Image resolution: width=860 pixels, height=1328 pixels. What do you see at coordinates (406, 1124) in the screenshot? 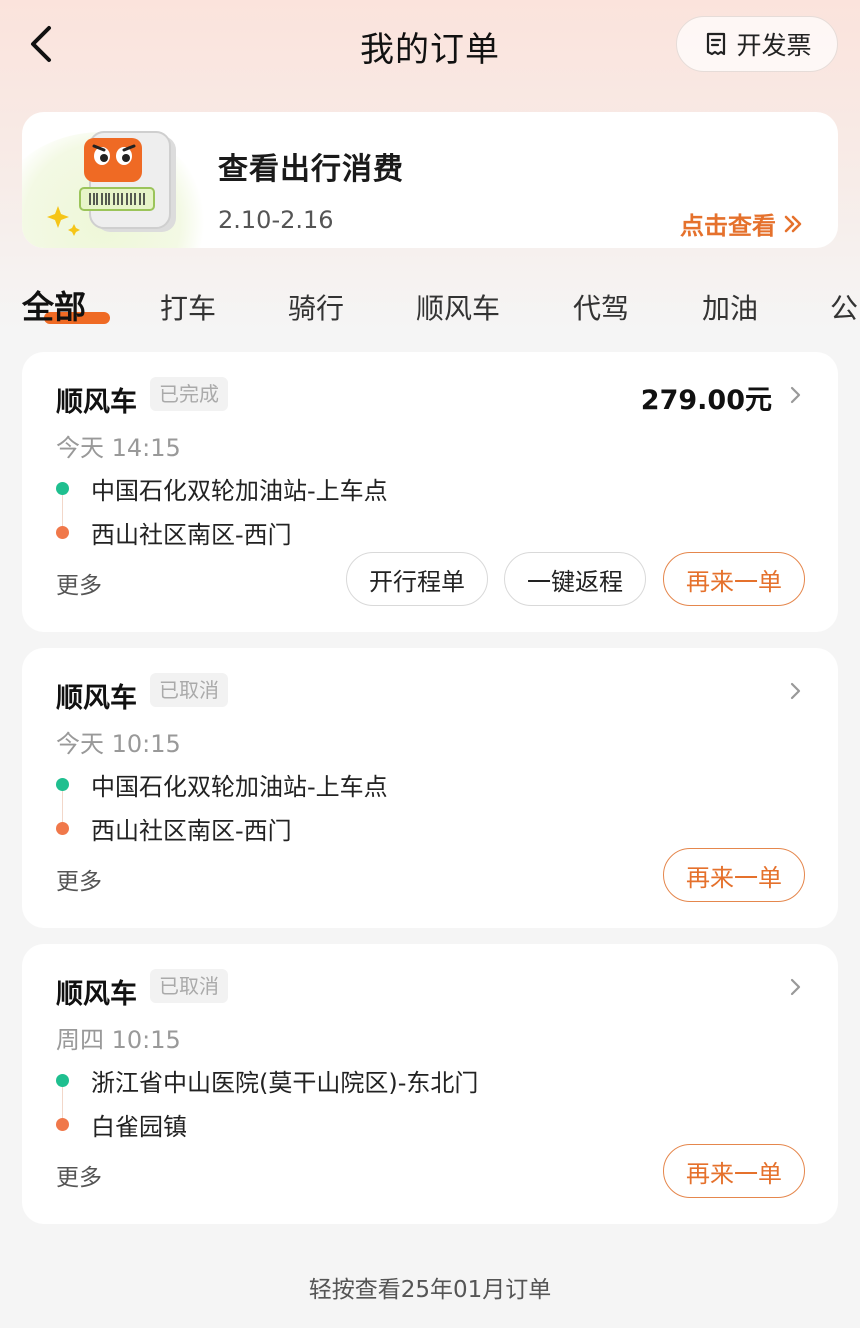
I see `dropoff-stop: 白雀园镇` at bounding box center [406, 1124].